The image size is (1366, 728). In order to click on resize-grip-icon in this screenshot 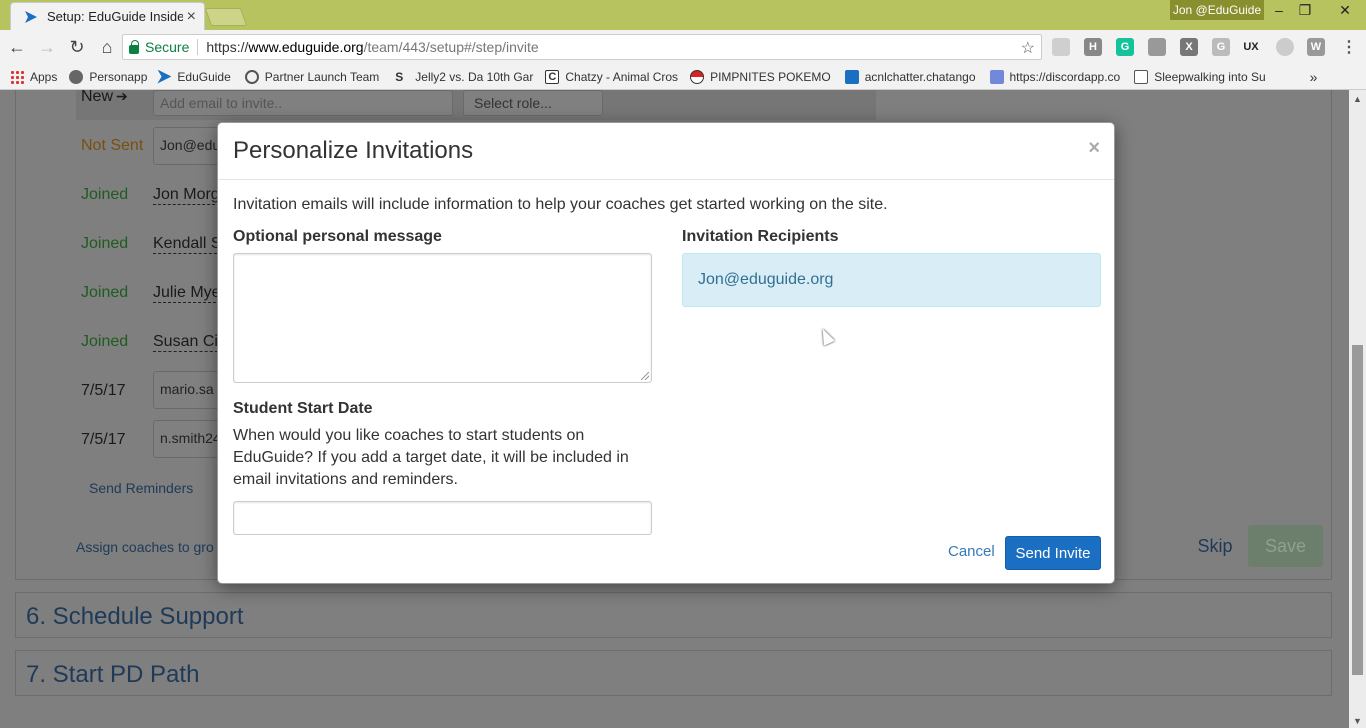, I will do `click(645, 376)`.